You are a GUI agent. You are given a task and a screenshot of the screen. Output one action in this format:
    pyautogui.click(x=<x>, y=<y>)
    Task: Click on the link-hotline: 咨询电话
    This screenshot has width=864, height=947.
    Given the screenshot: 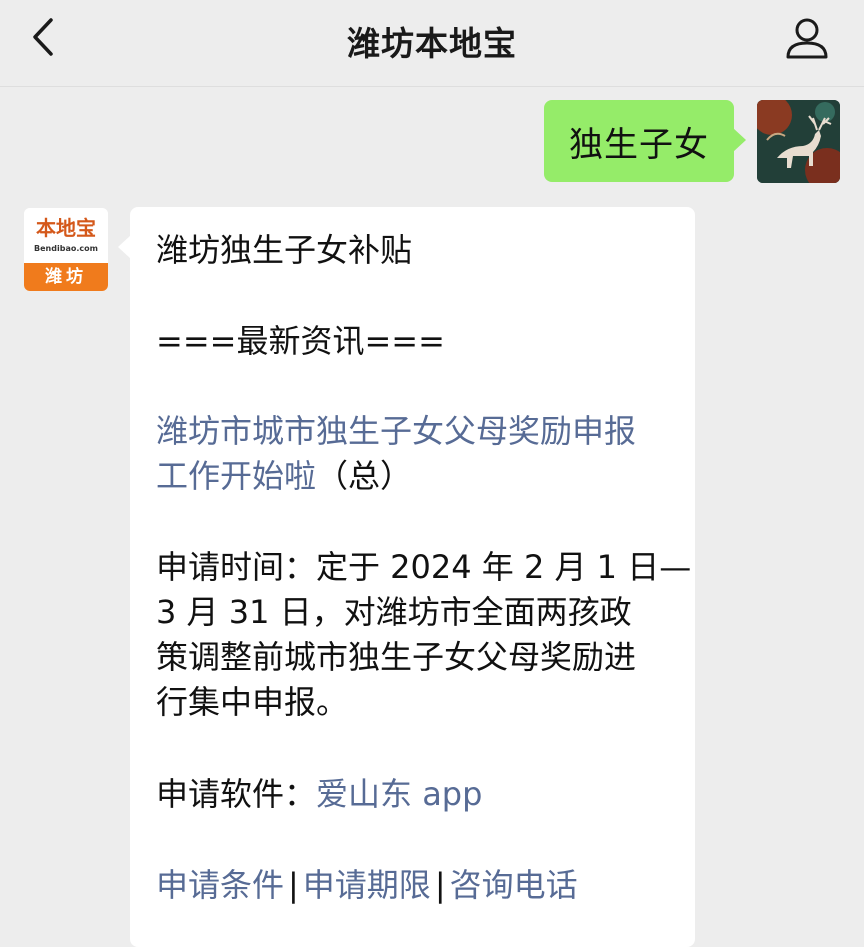 What is the action you would take?
    pyautogui.click(x=514, y=885)
    